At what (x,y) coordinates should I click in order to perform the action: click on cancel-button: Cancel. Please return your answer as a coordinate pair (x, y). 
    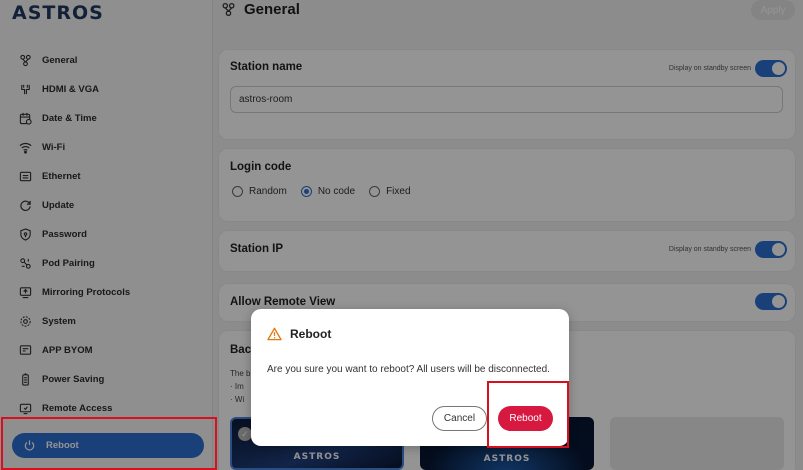
    Looking at the image, I should click on (459, 418).